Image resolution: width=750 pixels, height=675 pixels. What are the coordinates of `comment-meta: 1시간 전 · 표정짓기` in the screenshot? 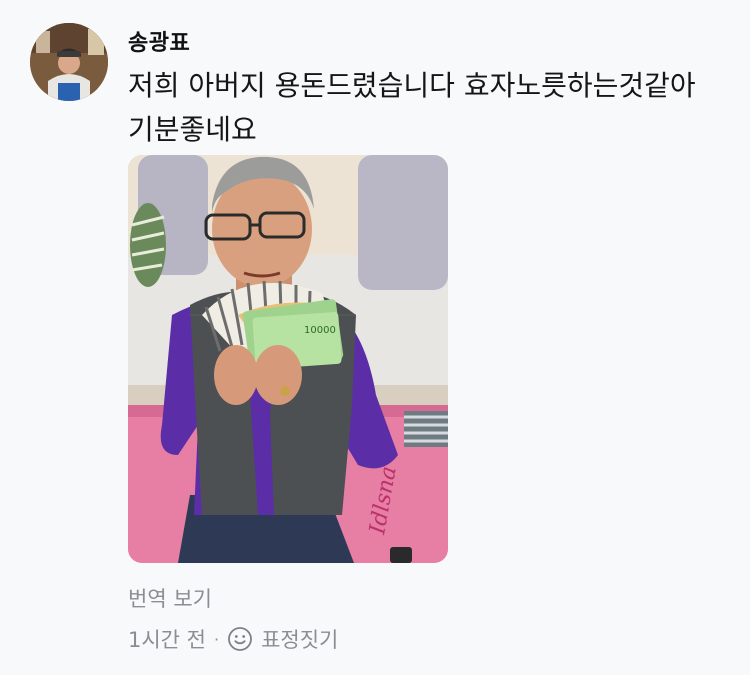 It's located at (233, 639).